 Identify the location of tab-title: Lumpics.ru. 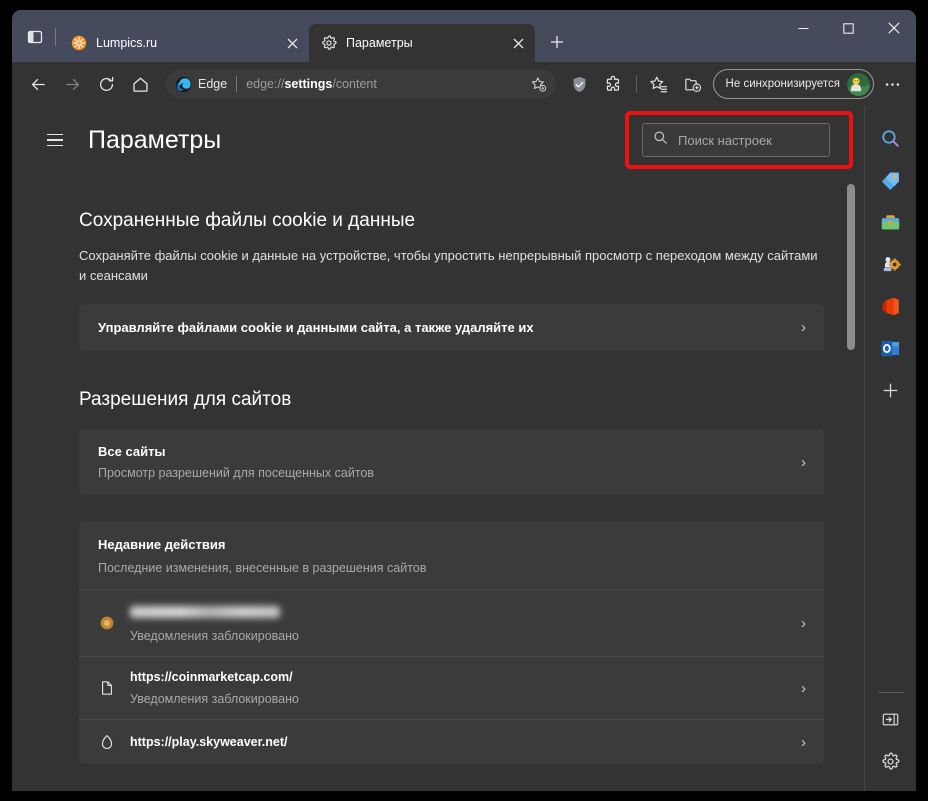
(127, 43).